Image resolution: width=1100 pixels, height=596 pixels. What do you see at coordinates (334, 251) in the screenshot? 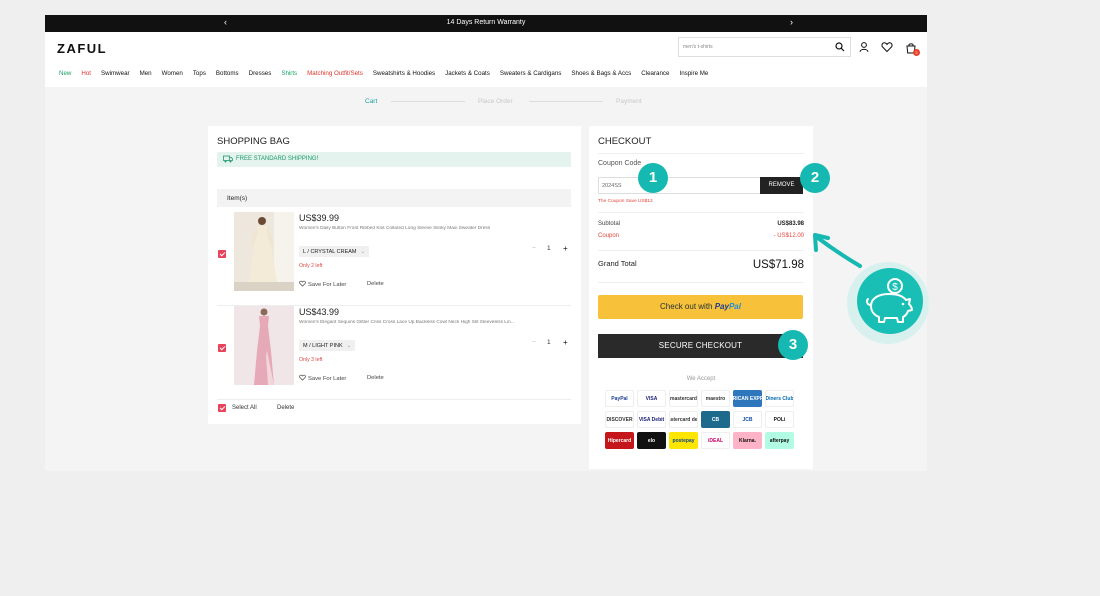
I see `variant-selector: L / CRYSTAL CREAM ⌄` at bounding box center [334, 251].